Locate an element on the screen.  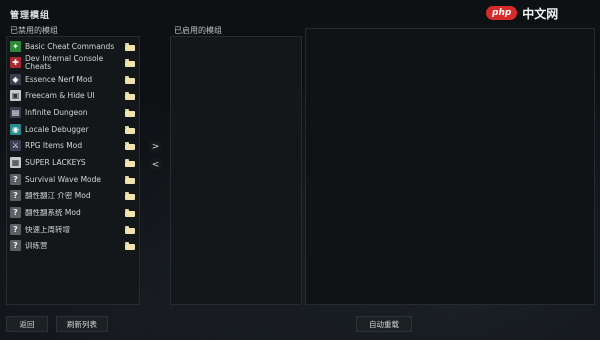
mod-name: Infinite Dungeon is located at coordinates (56, 112).